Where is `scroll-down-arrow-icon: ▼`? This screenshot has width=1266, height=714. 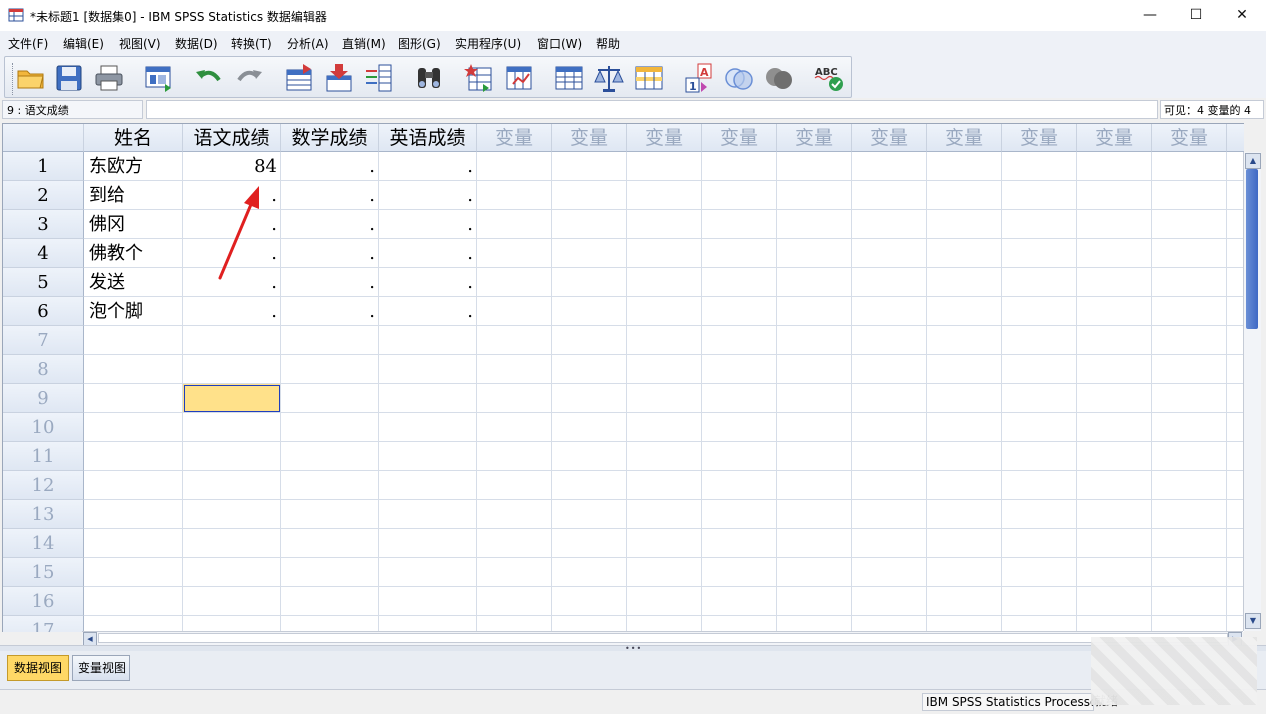 scroll-down-arrow-icon: ▼ is located at coordinates (1253, 621).